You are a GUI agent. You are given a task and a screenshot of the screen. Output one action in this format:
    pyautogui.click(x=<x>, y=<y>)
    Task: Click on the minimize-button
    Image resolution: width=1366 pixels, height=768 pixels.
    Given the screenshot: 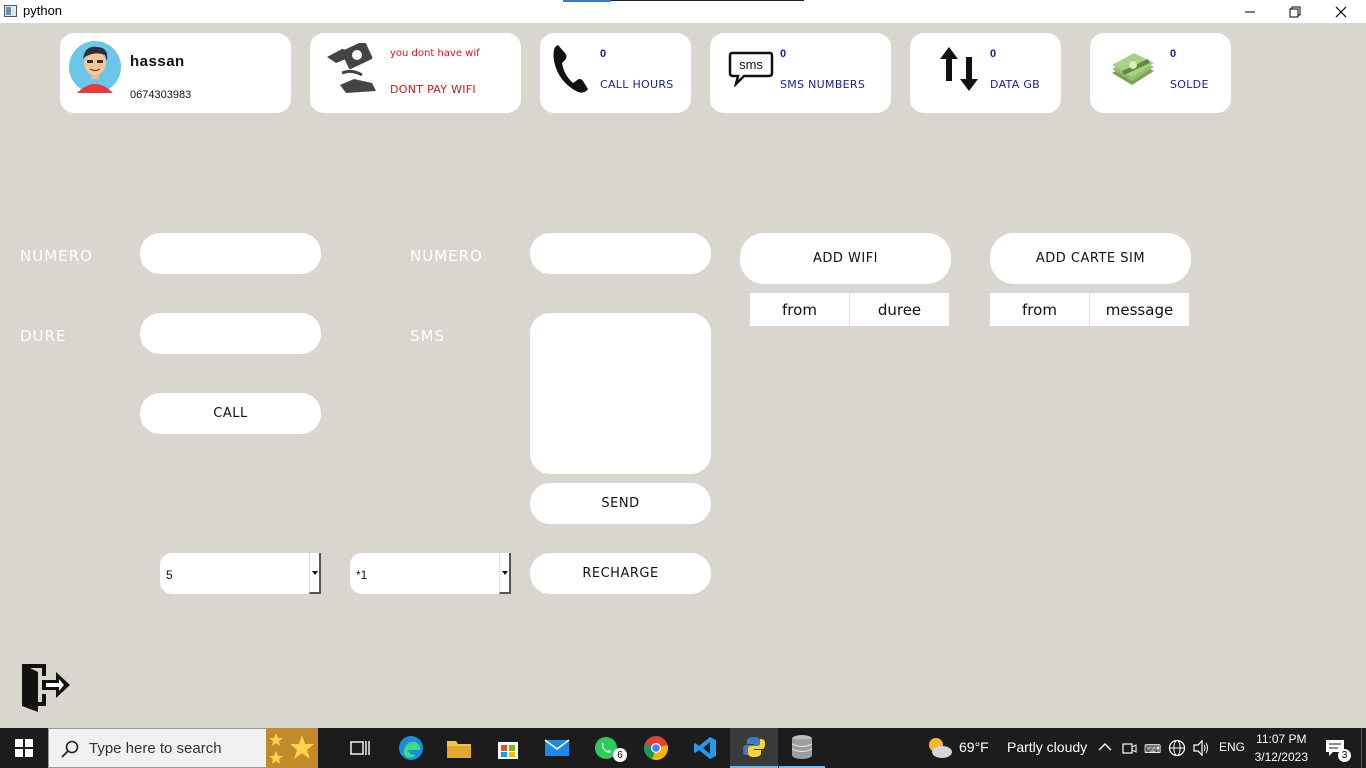 What is the action you would take?
    pyautogui.click(x=1250, y=11)
    